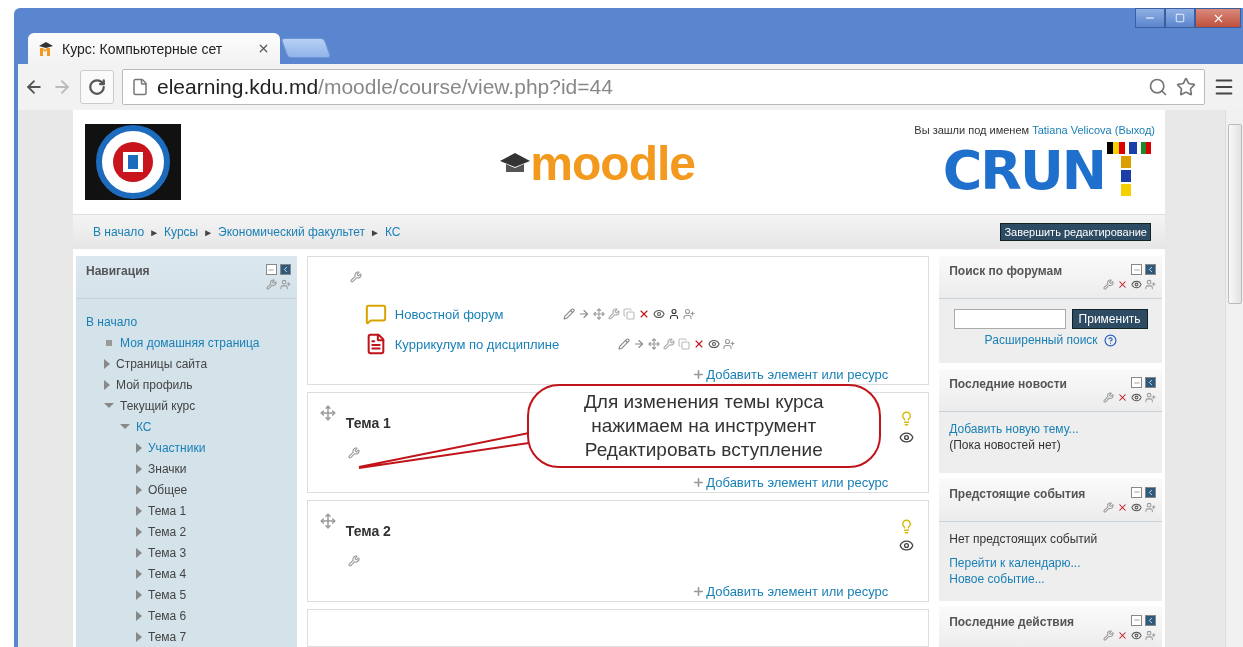 The height and width of the screenshot is (647, 1243). What do you see at coordinates (292, 232) in the screenshot?
I see `breadcrumb-link: Экономический факультет` at bounding box center [292, 232].